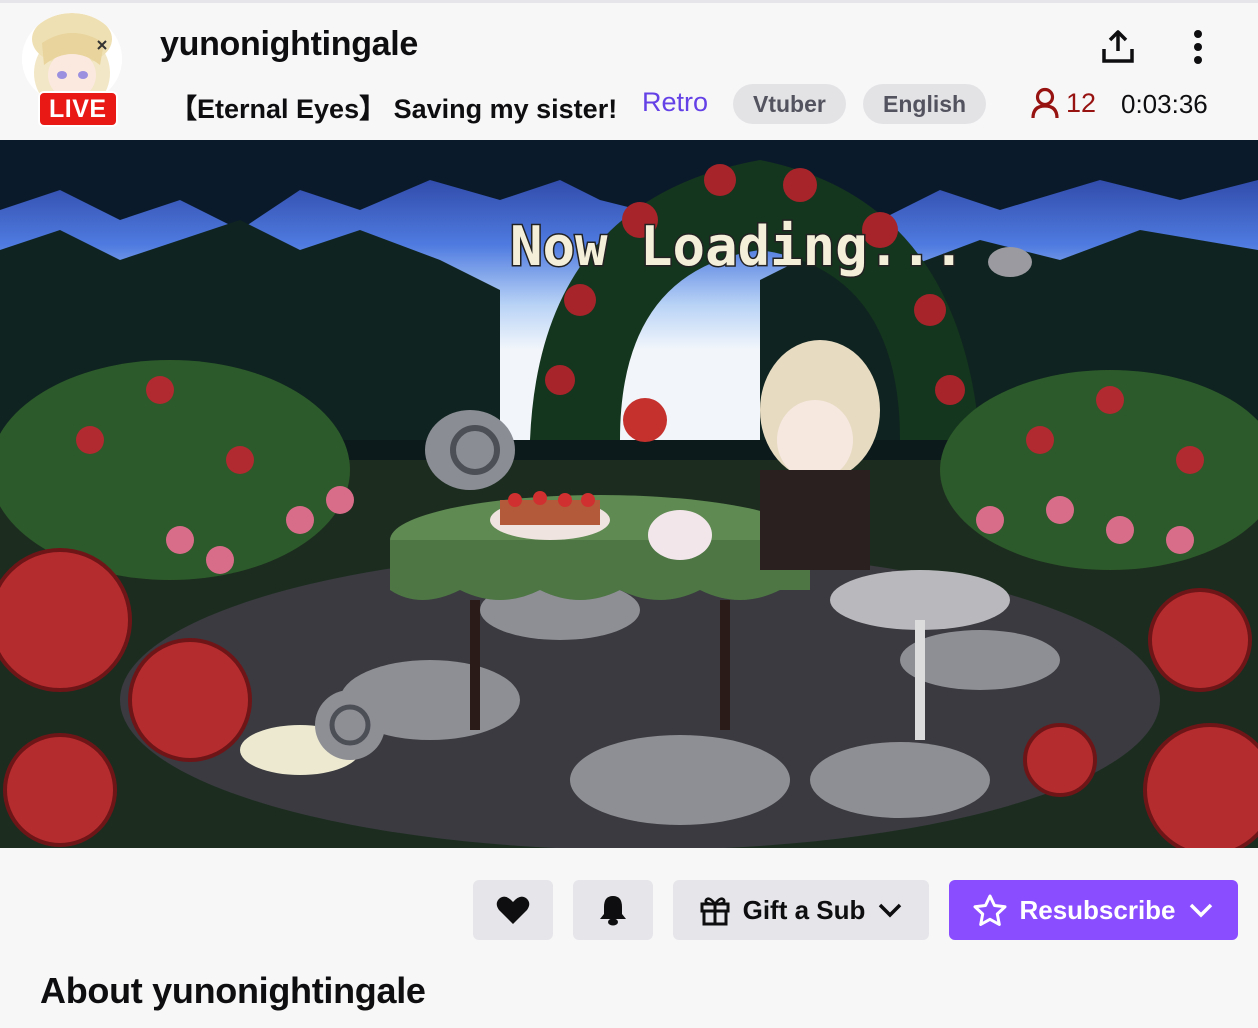 This screenshot has width=1258, height=1028. I want to click on gift-icon, so click(715, 911).